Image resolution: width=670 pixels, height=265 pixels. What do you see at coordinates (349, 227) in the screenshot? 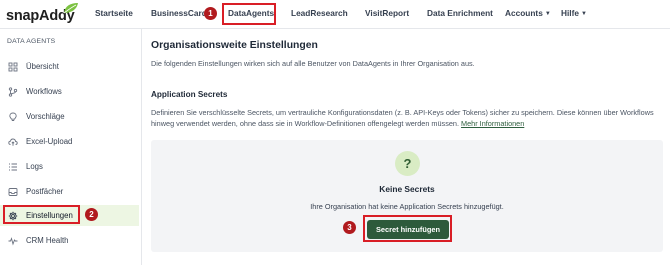
I see `step-badge-3: 3` at bounding box center [349, 227].